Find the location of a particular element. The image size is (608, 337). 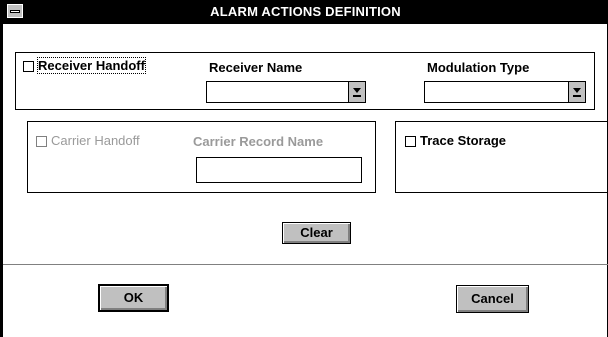

window-title: ALARM ACTIONS DEFINITION is located at coordinates (305, 11).